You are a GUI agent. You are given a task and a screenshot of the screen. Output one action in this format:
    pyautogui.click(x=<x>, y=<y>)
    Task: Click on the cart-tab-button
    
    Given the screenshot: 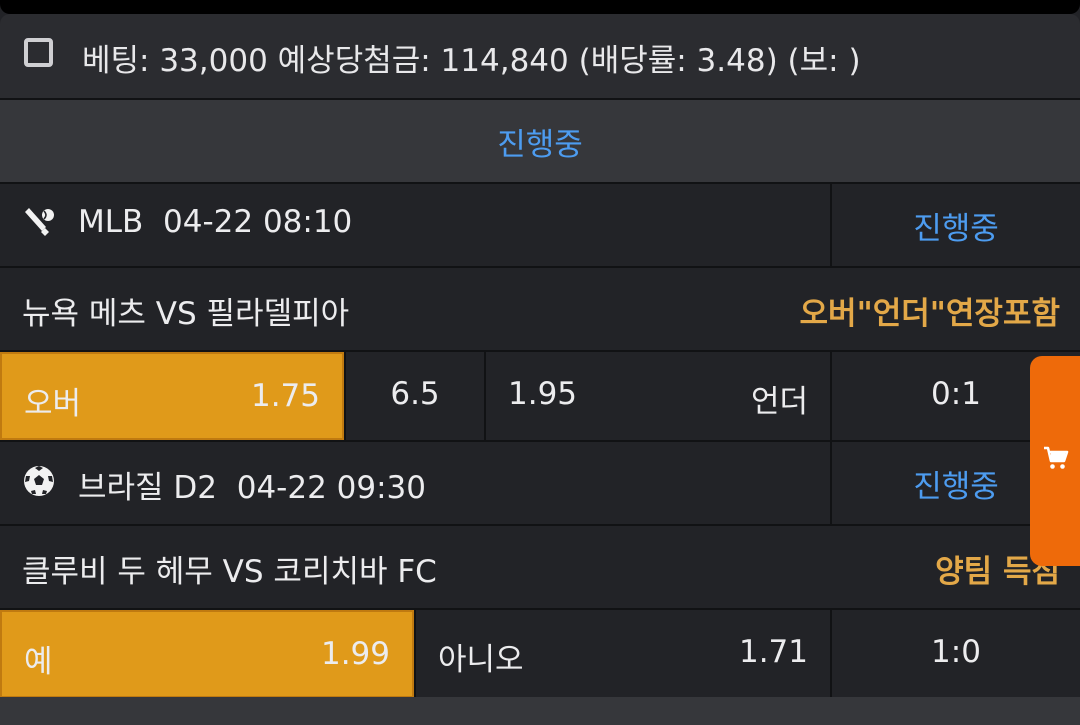 What is the action you would take?
    pyautogui.click(x=1055, y=461)
    